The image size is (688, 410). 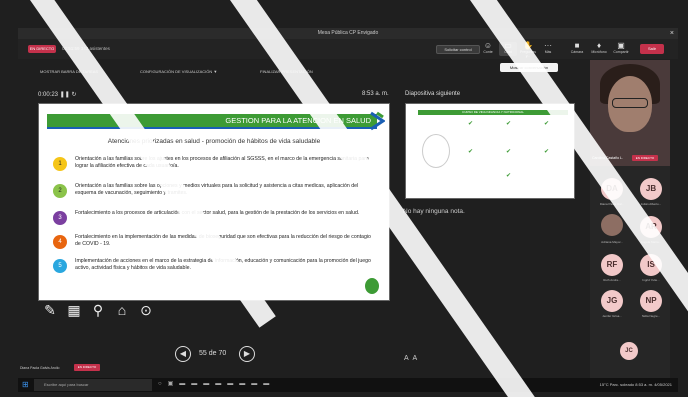 What do you see at coordinates (50, 310) in the screenshot?
I see `pen-icon: ✎` at bounding box center [50, 310].